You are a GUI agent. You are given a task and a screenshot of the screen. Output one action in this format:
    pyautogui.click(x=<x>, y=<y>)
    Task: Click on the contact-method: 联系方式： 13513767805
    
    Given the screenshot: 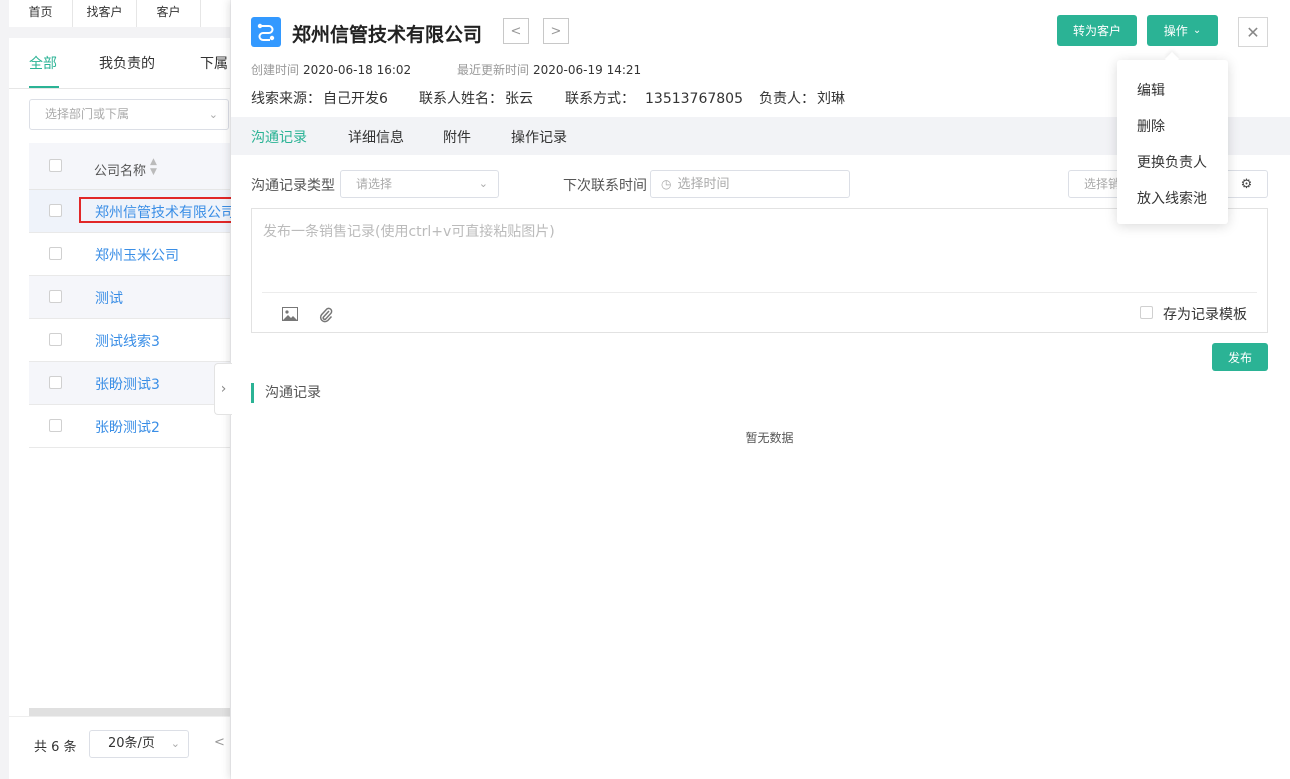 What is the action you would take?
    pyautogui.click(x=654, y=98)
    